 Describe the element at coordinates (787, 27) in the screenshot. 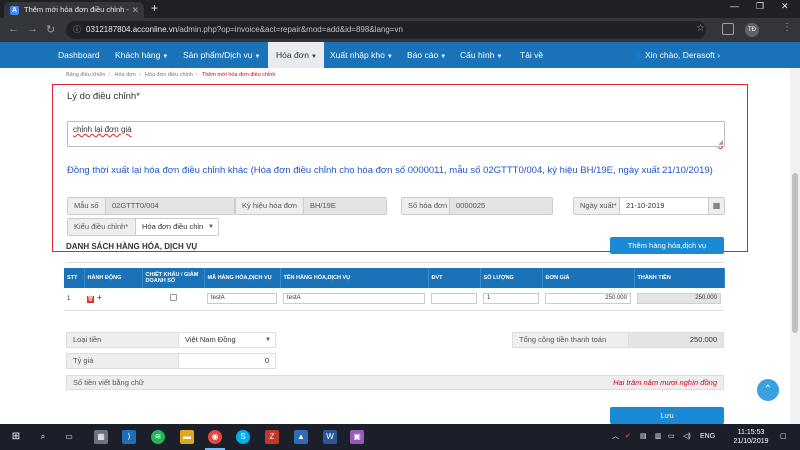

I see `browser-menu-icon: ⋮` at that location.